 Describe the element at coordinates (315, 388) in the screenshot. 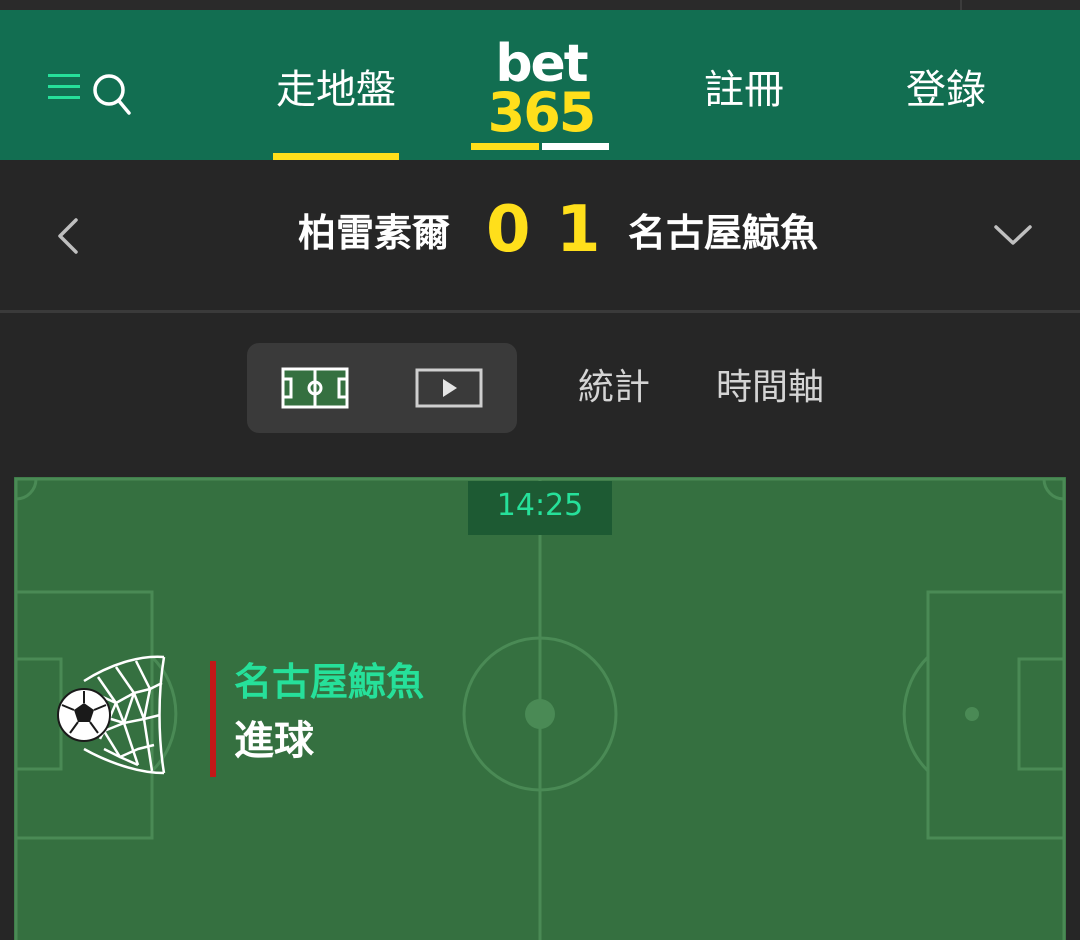

I see `pitch-view-icon` at that location.